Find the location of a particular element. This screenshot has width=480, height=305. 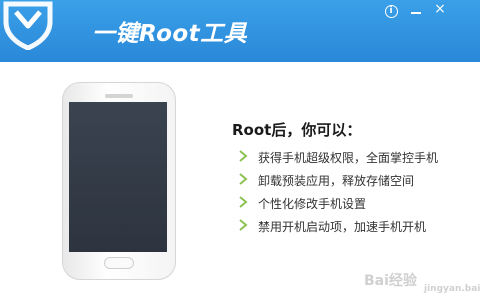

shield-logo-icon is located at coordinates (28, 25).